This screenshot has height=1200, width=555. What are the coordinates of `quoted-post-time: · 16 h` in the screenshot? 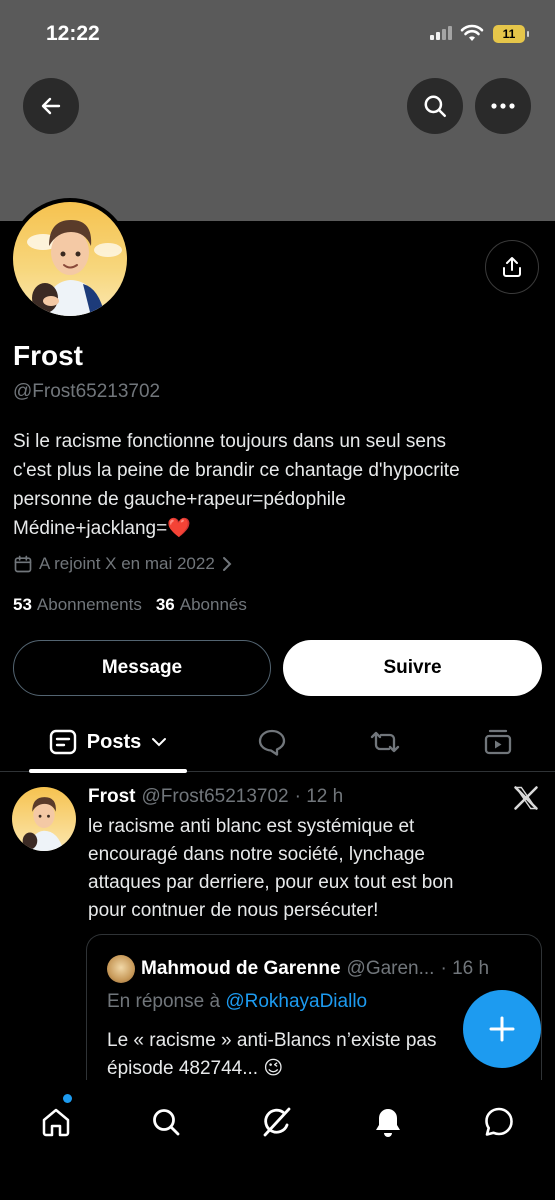 It's located at (465, 968).